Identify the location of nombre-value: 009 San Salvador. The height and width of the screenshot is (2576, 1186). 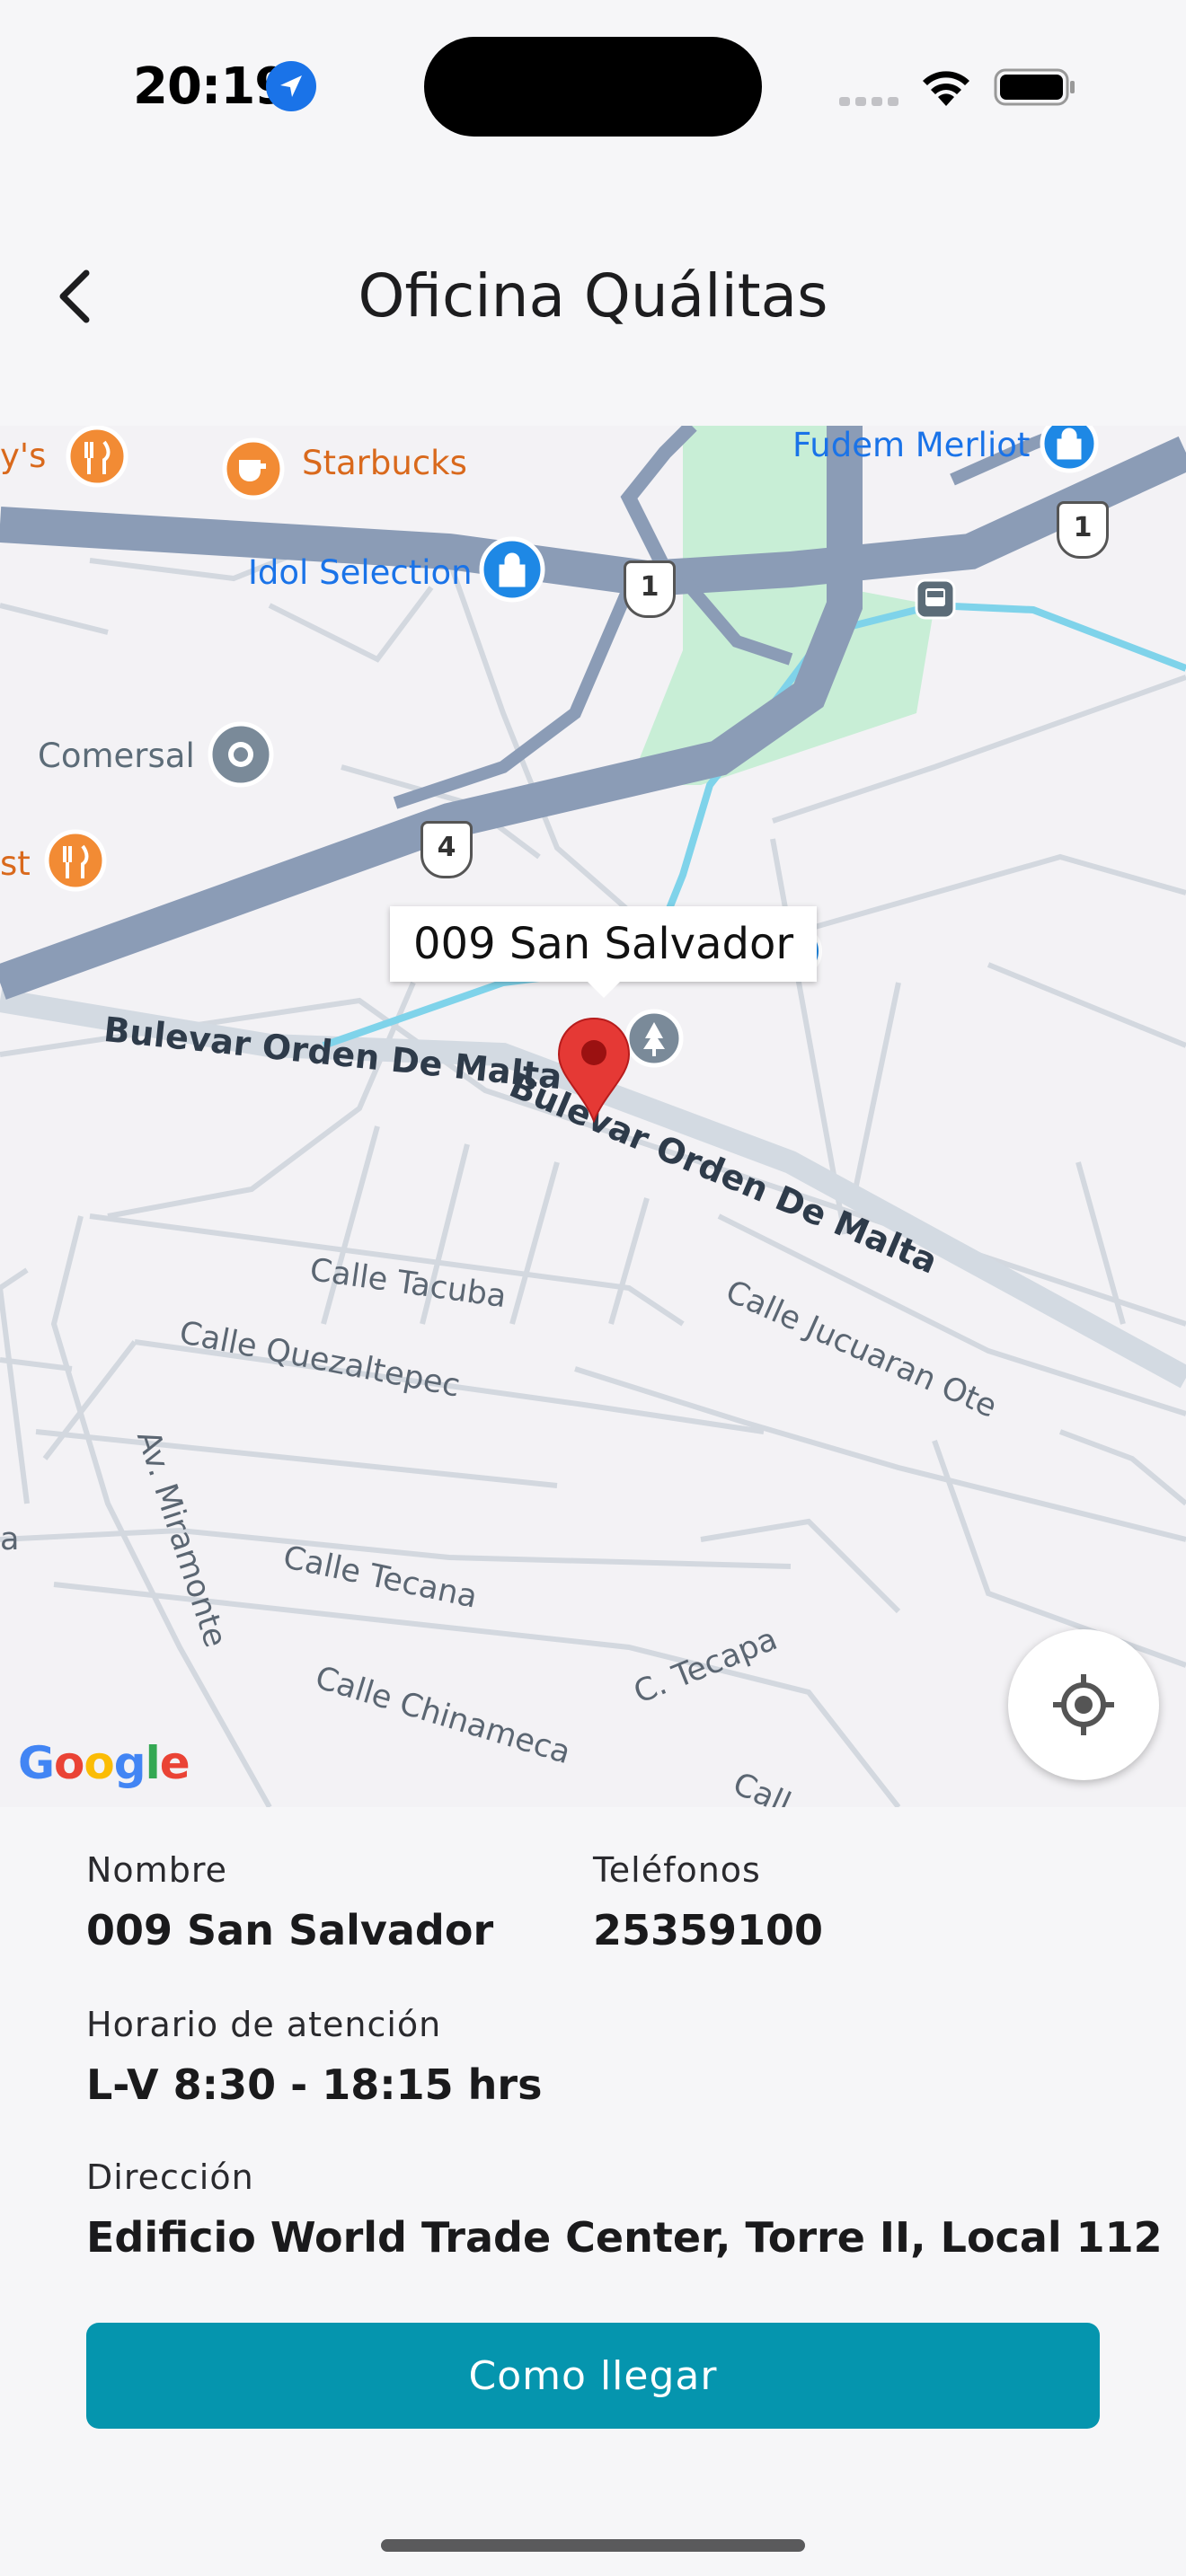
(290, 1930).